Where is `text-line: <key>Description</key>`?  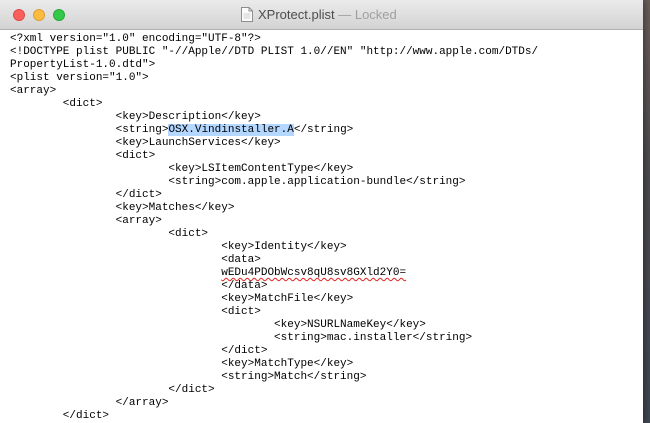 text-line: <key>Description</key> is located at coordinates (135, 117).